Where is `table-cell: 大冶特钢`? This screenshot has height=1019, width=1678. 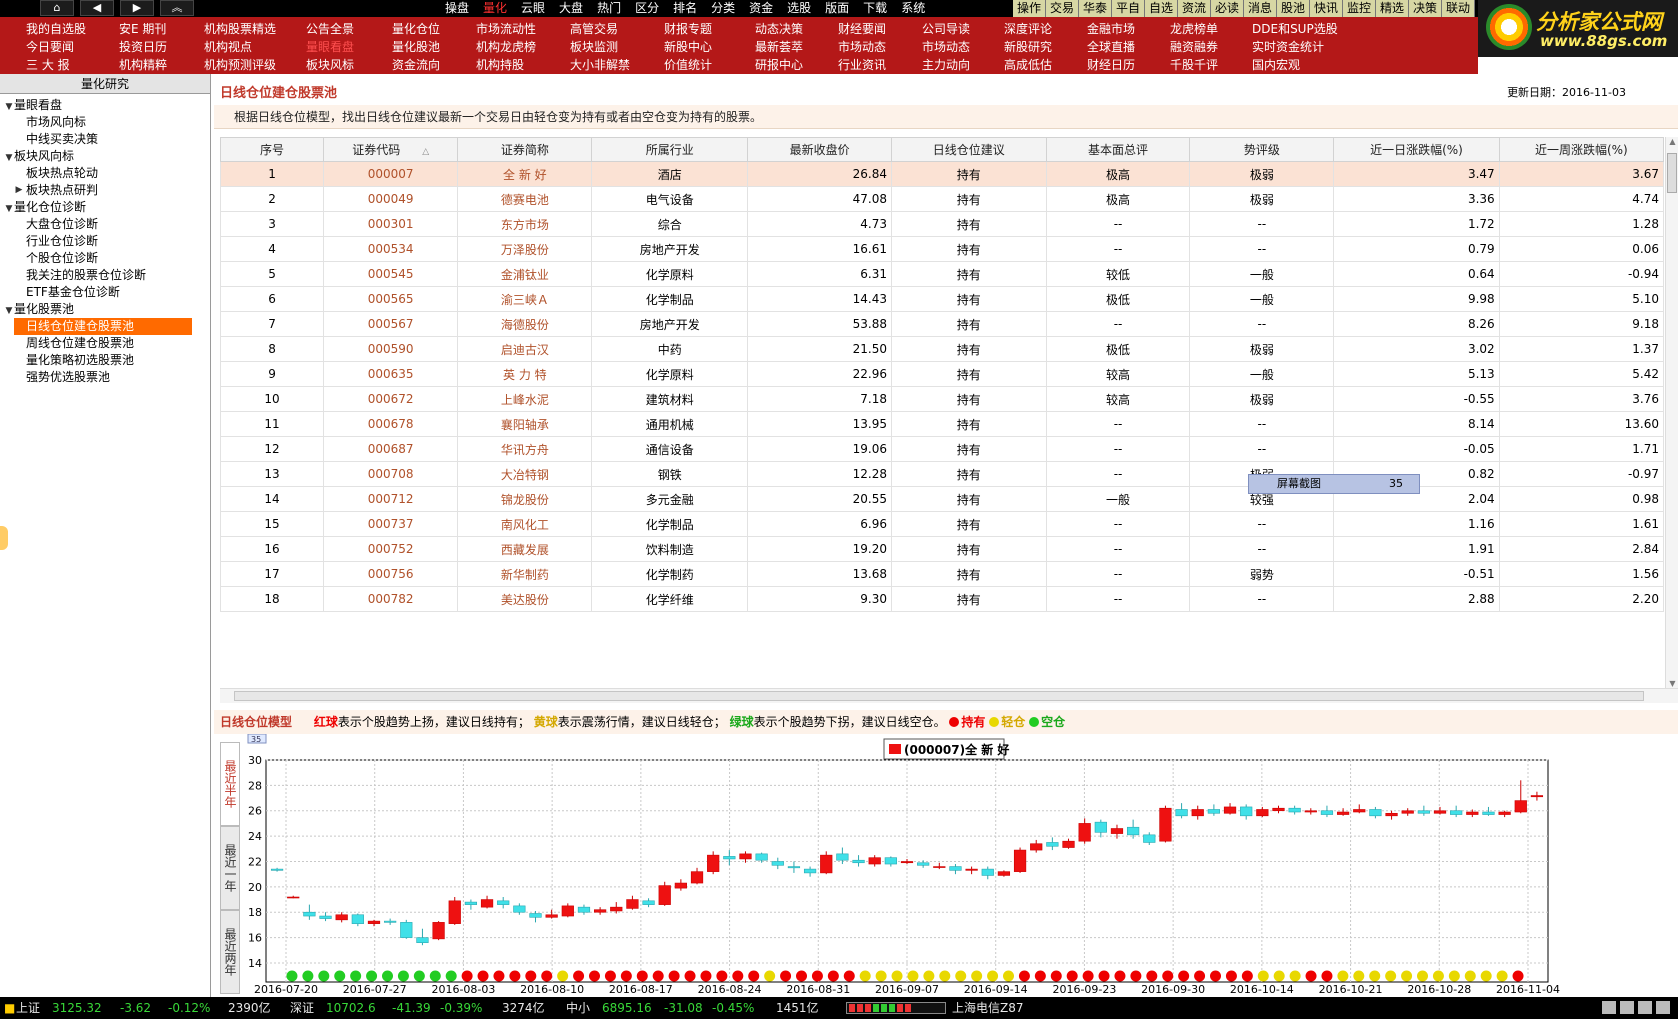
table-cell: 大冶特钢 is located at coordinates (525, 474).